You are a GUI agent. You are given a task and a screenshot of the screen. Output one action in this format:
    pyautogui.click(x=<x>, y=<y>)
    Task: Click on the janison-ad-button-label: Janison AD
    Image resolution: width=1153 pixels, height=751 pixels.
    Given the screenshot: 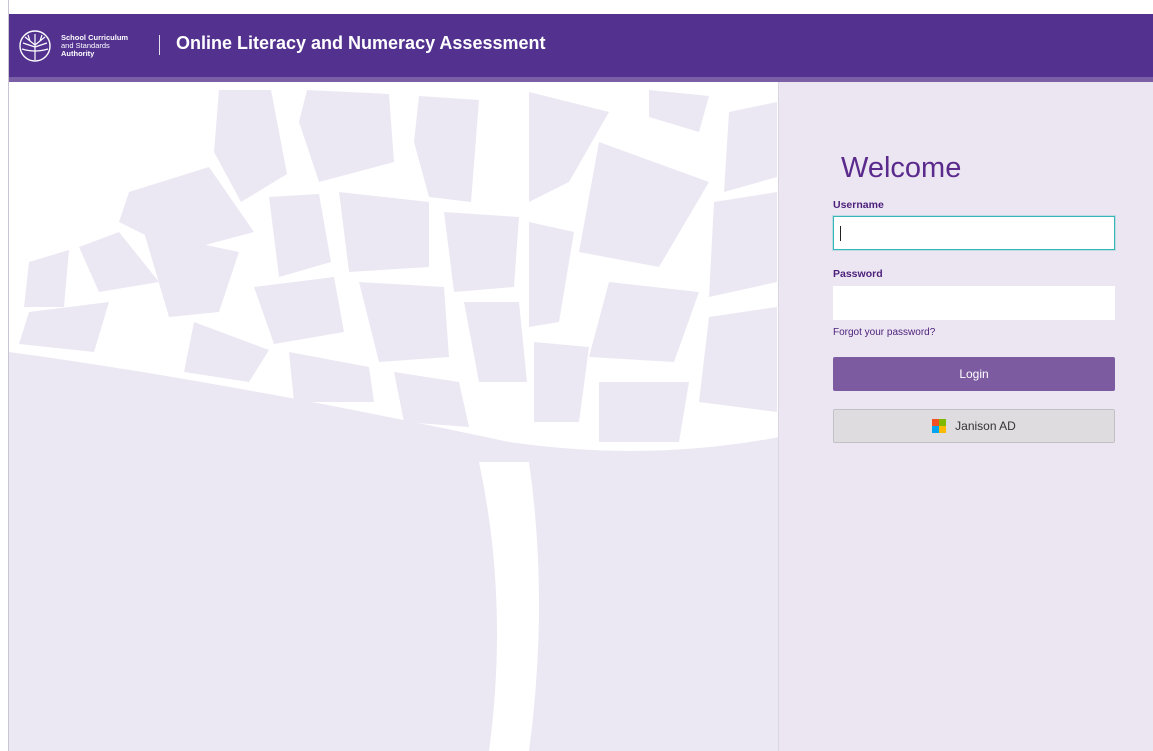 What is the action you would take?
    pyautogui.click(x=985, y=426)
    